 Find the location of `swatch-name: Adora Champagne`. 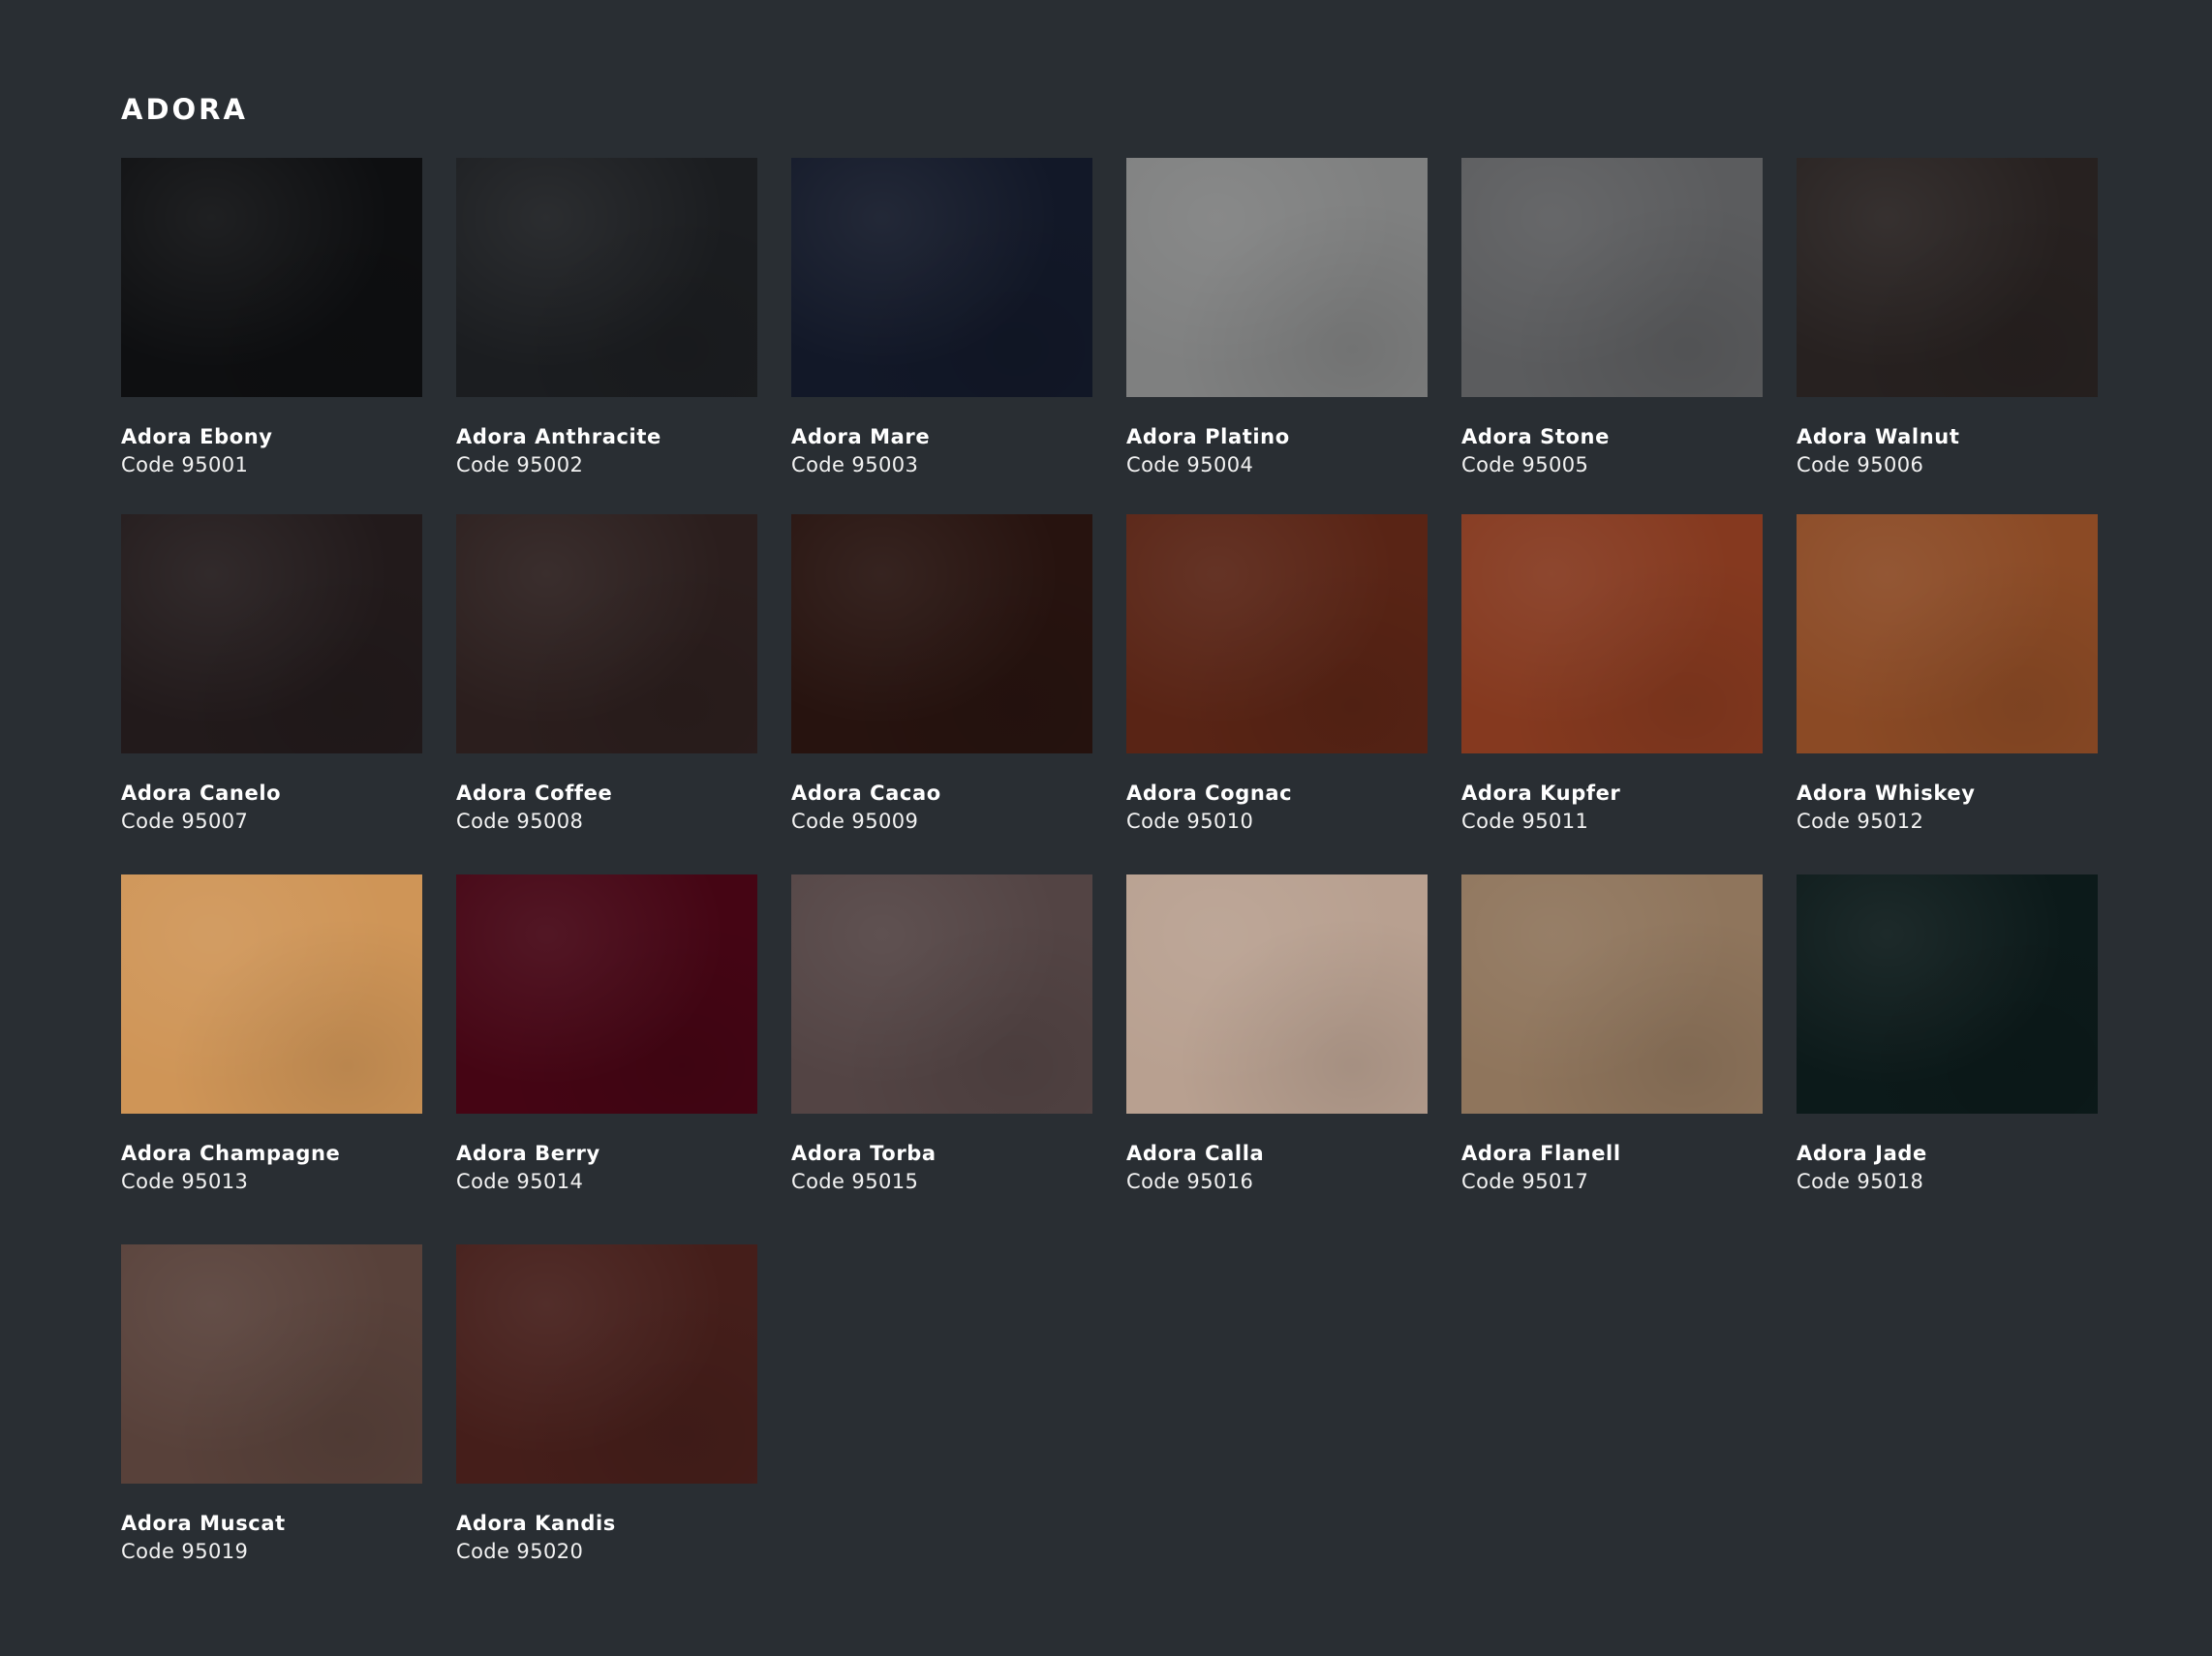

swatch-name: Adora Champagne is located at coordinates (231, 1153).